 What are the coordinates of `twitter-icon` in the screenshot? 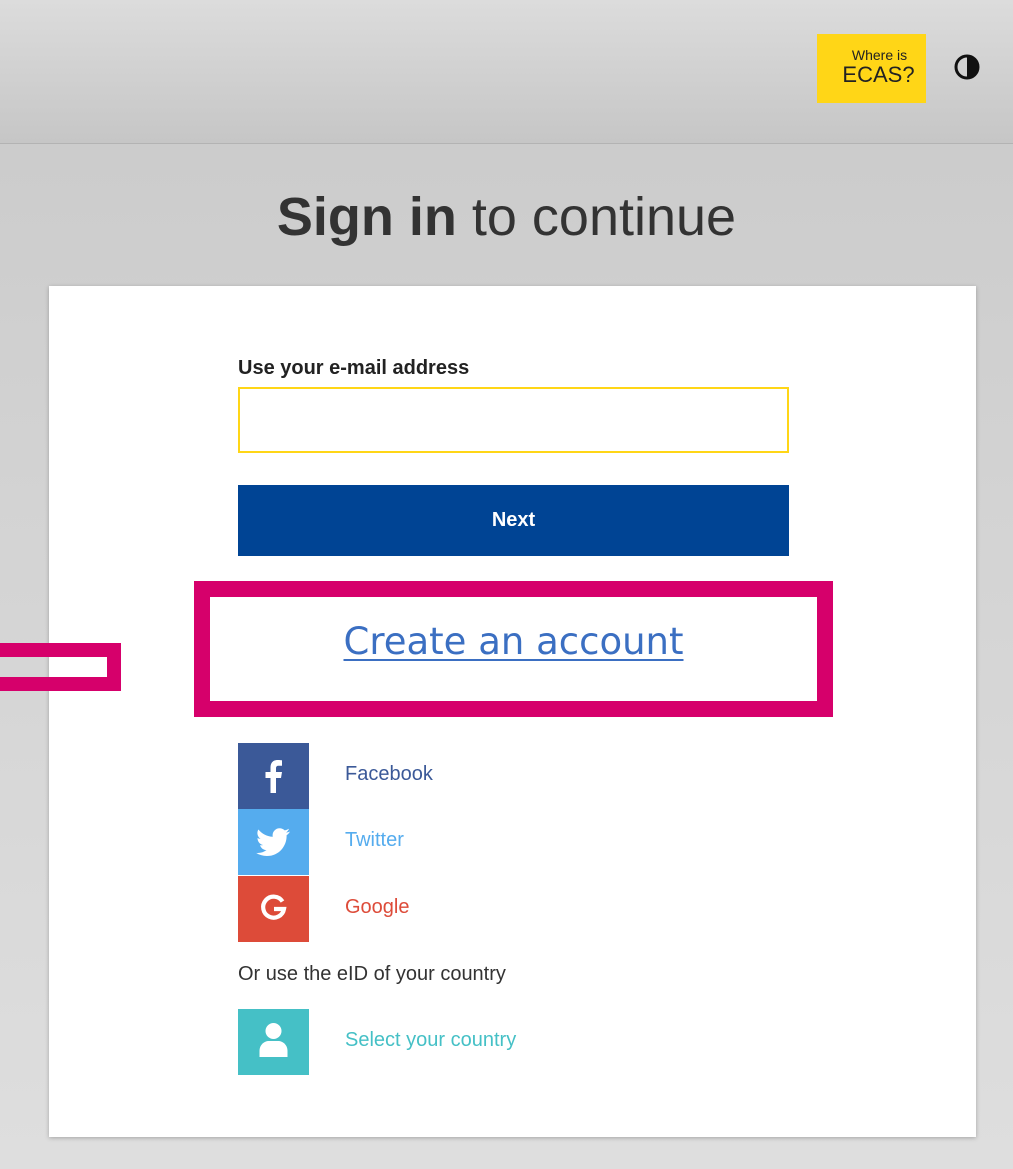 It's located at (273, 842).